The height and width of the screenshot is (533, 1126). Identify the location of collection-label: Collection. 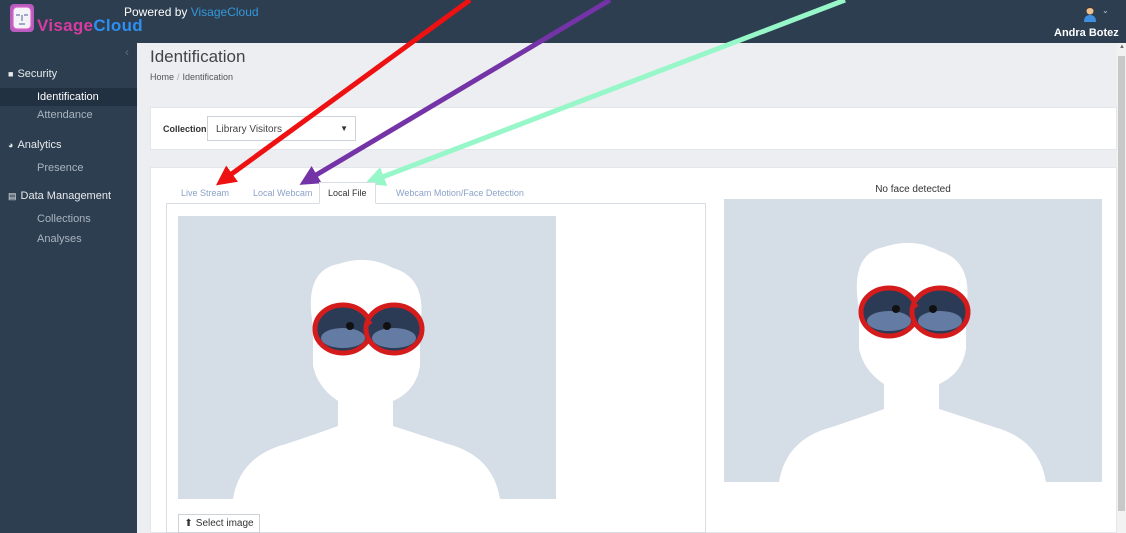
(185, 129).